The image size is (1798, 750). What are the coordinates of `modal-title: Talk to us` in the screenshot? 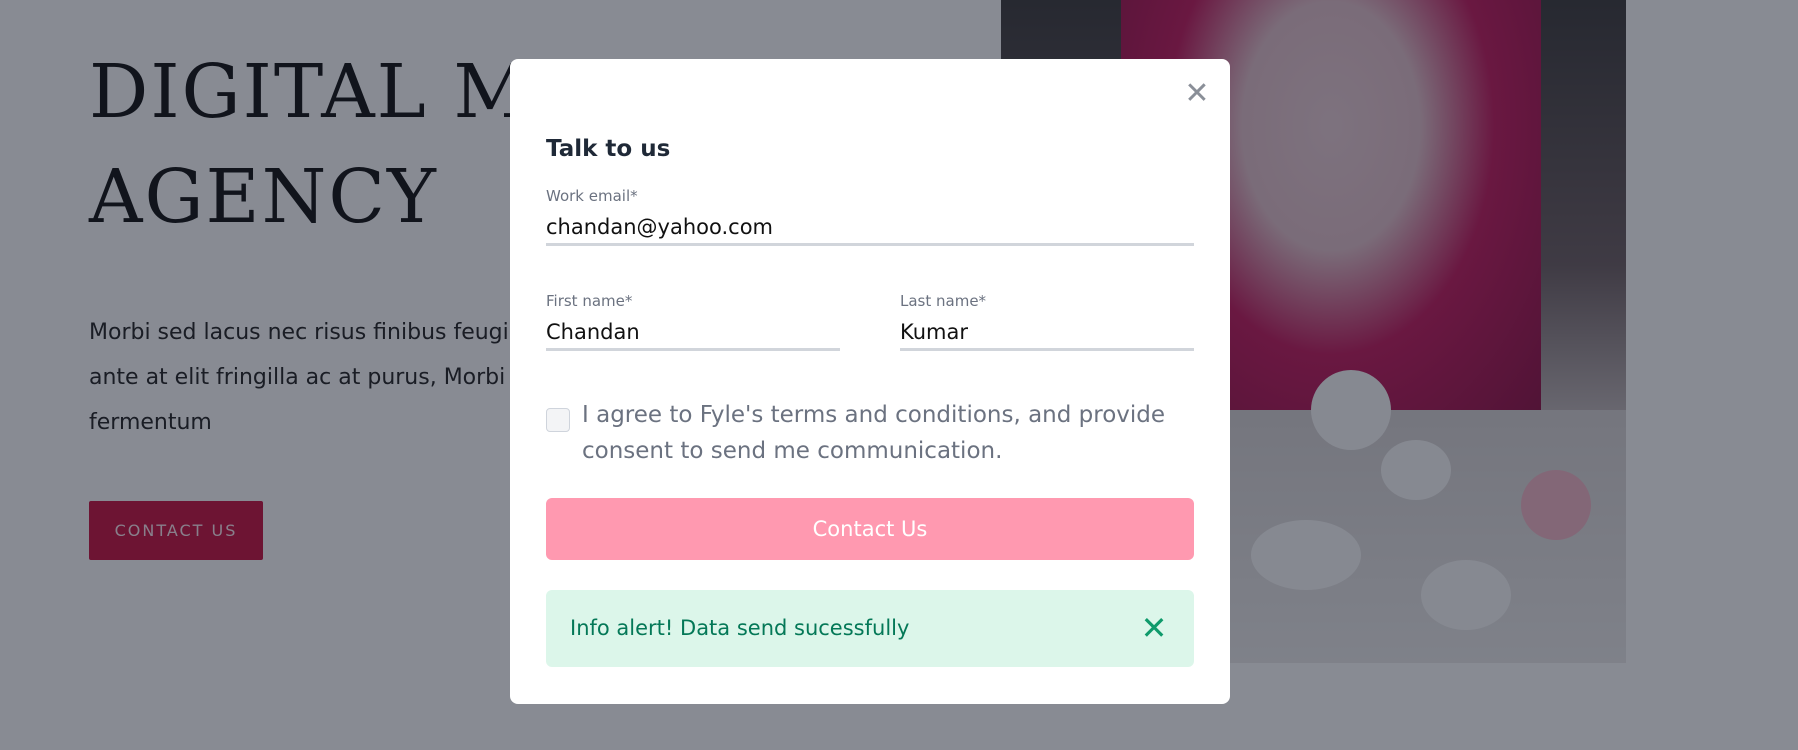 It's located at (608, 149).